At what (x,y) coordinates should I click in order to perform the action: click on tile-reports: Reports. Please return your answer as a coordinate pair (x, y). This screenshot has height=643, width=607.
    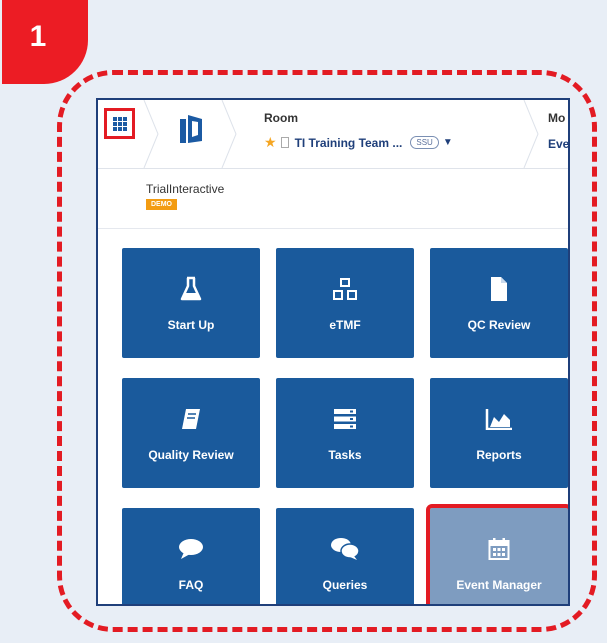
    Looking at the image, I should click on (499, 433).